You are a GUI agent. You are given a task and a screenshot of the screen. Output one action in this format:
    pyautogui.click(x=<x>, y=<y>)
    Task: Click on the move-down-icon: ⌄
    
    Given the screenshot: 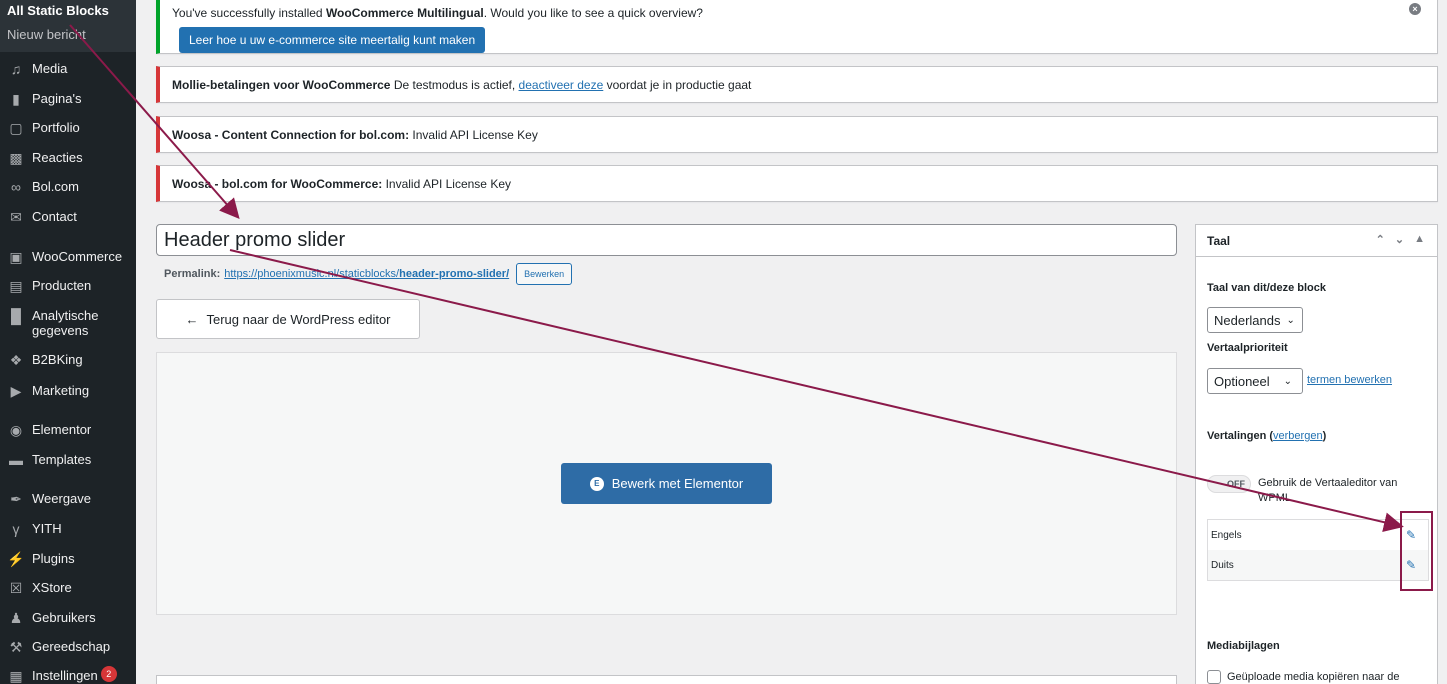 What is the action you would take?
    pyautogui.click(x=1399, y=239)
    